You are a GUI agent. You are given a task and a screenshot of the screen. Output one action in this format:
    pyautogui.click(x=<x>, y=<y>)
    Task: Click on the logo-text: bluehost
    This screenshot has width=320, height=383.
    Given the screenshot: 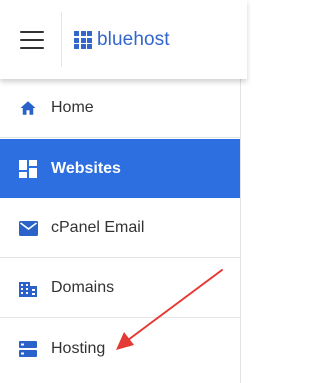 What is the action you would take?
    pyautogui.click(x=133, y=39)
    